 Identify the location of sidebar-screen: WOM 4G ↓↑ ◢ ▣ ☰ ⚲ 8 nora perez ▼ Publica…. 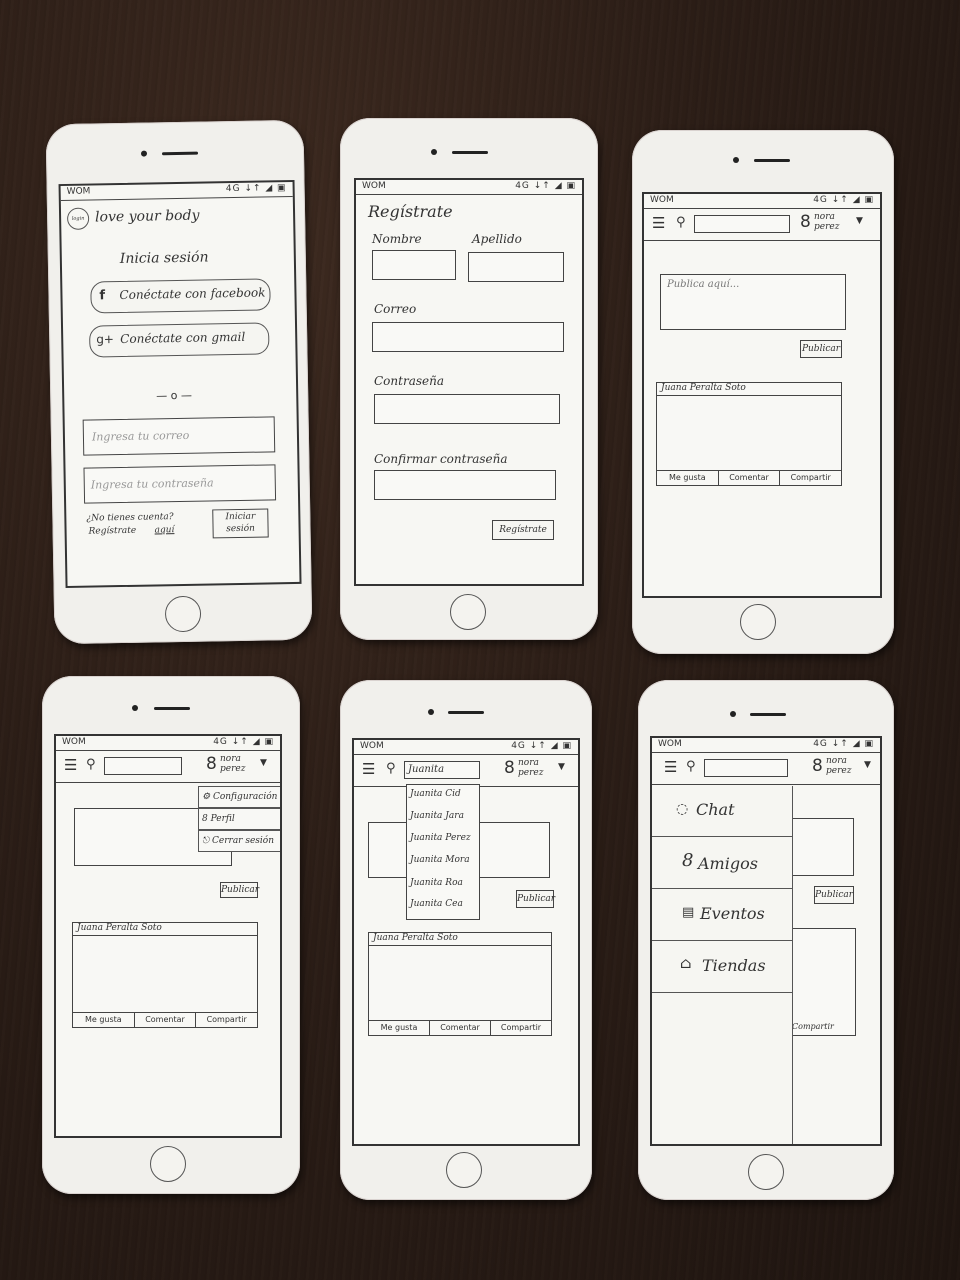
(766, 941).